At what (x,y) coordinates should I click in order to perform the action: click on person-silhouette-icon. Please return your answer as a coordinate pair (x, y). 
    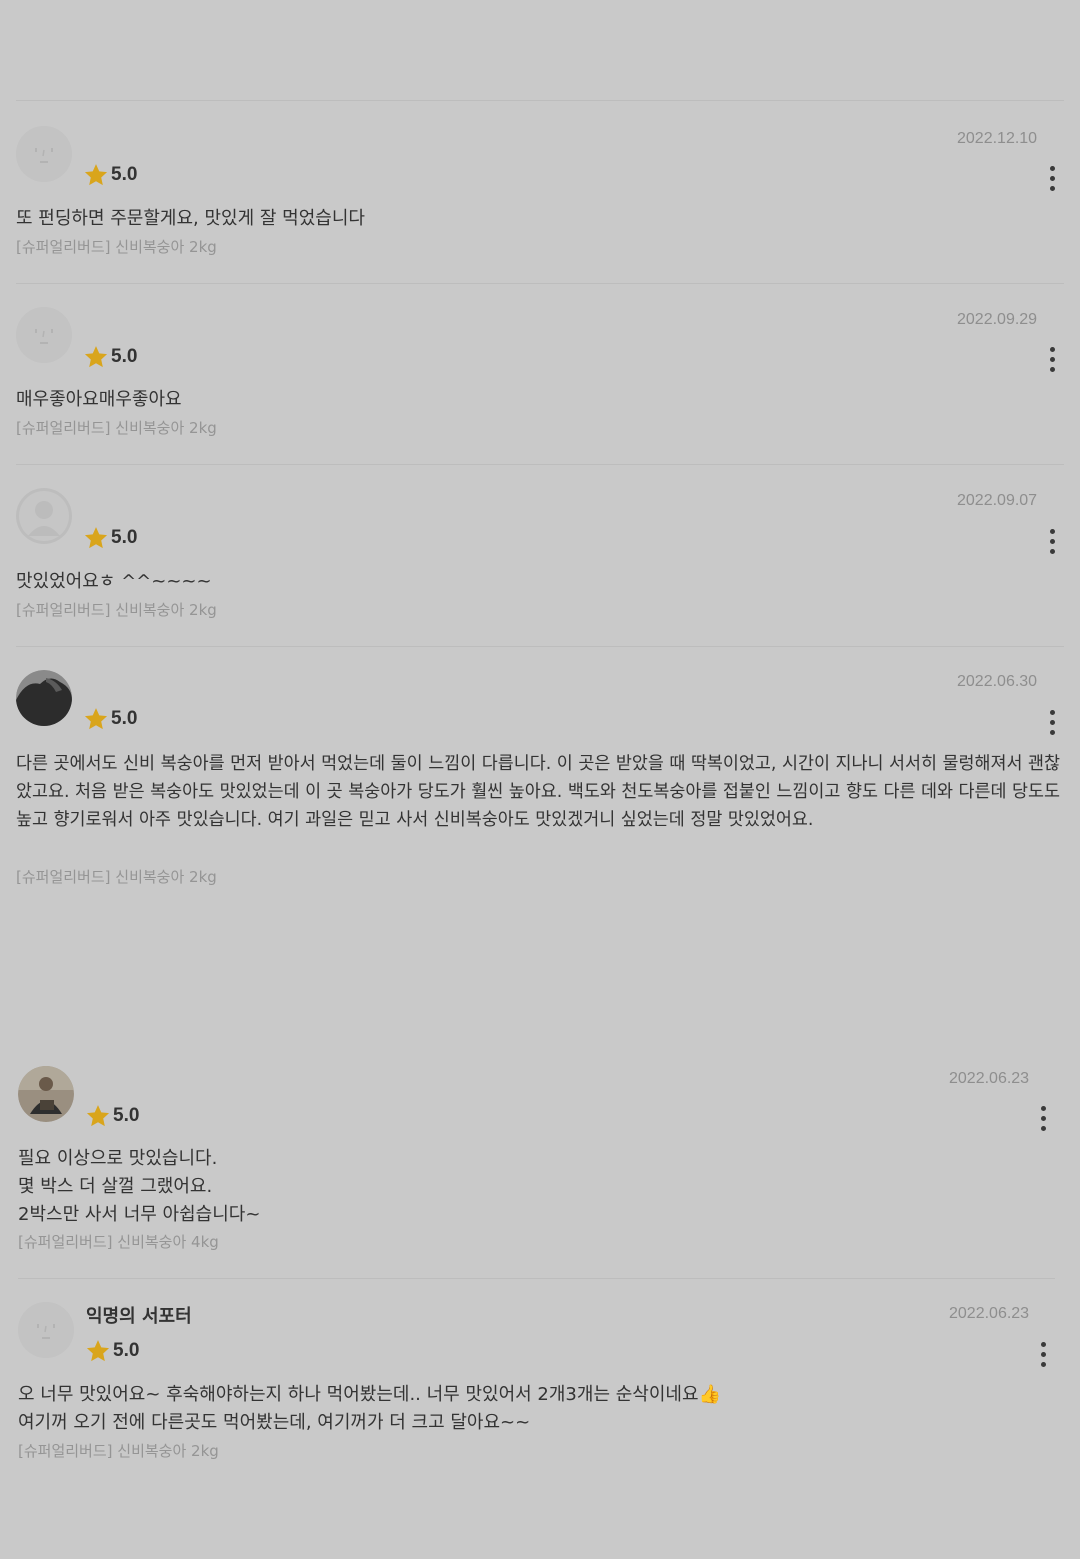
    Looking at the image, I should click on (44, 516).